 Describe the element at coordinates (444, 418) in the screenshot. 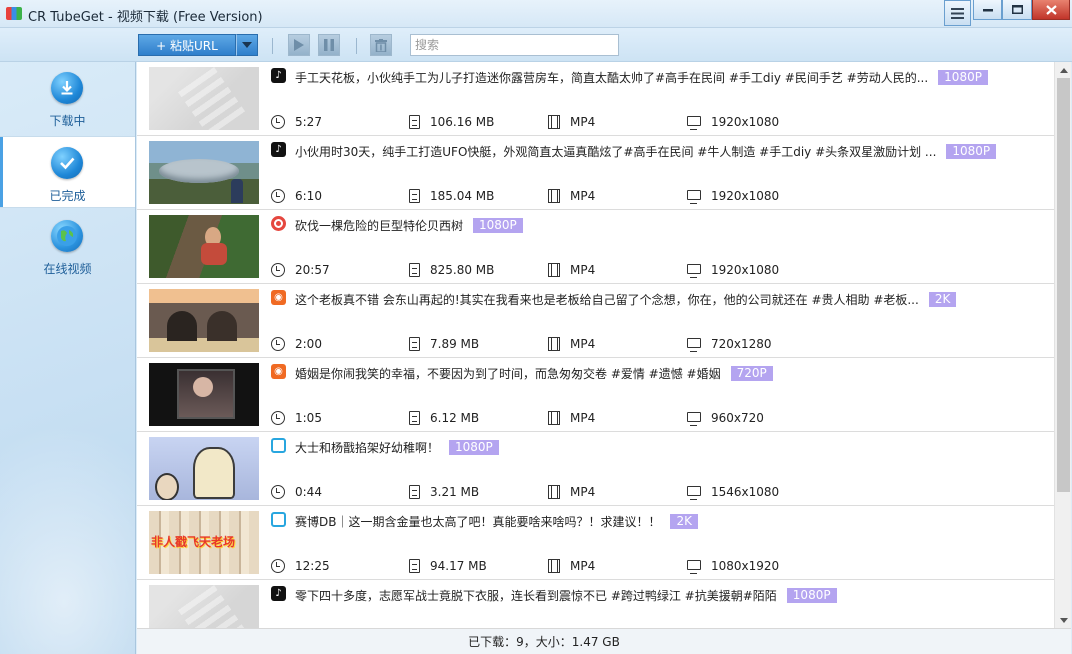

I see `file-size: 6.12 MB` at that location.